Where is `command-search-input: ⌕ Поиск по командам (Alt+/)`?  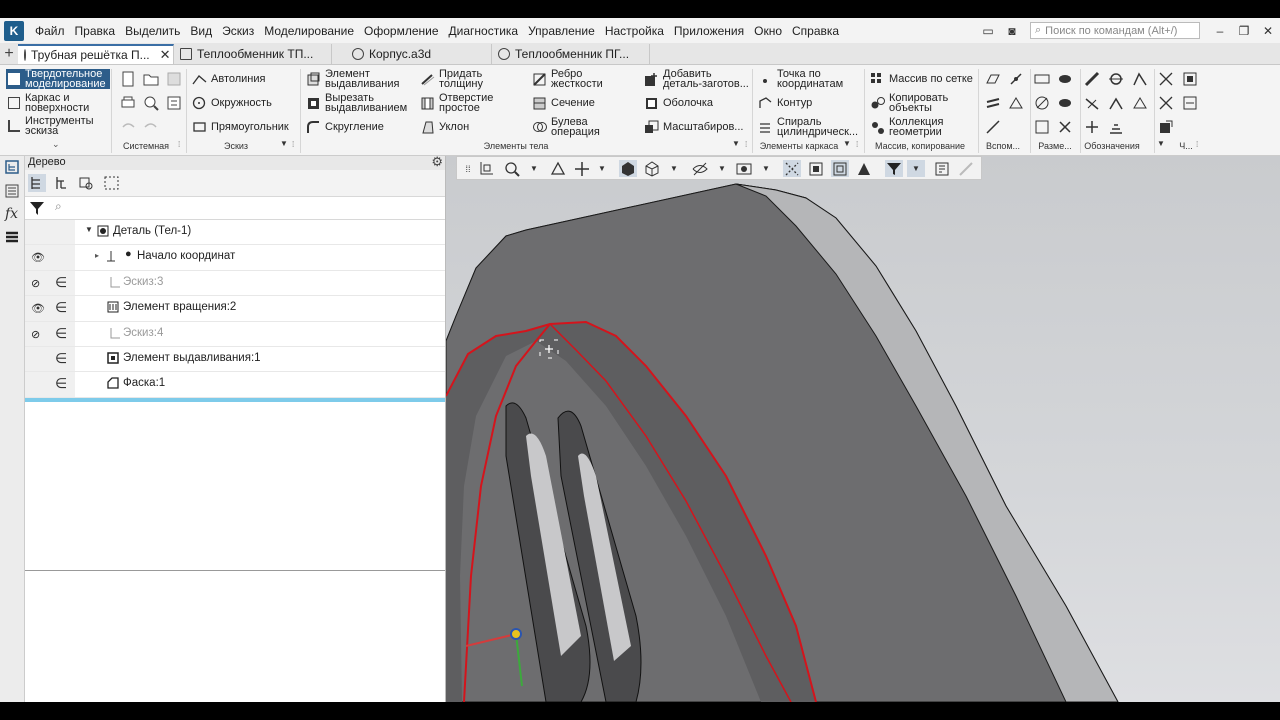 command-search-input: ⌕ Поиск по командам (Alt+/) is located at coordinates (1115, 30).